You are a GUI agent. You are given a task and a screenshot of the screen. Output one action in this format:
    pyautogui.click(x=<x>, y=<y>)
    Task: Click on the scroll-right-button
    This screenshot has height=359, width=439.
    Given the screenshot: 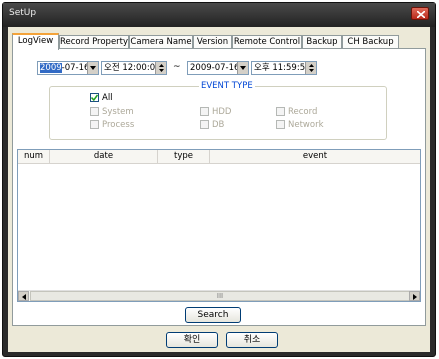 What is the action you would take?
    pyautogui.click(x=414, y=296)
    